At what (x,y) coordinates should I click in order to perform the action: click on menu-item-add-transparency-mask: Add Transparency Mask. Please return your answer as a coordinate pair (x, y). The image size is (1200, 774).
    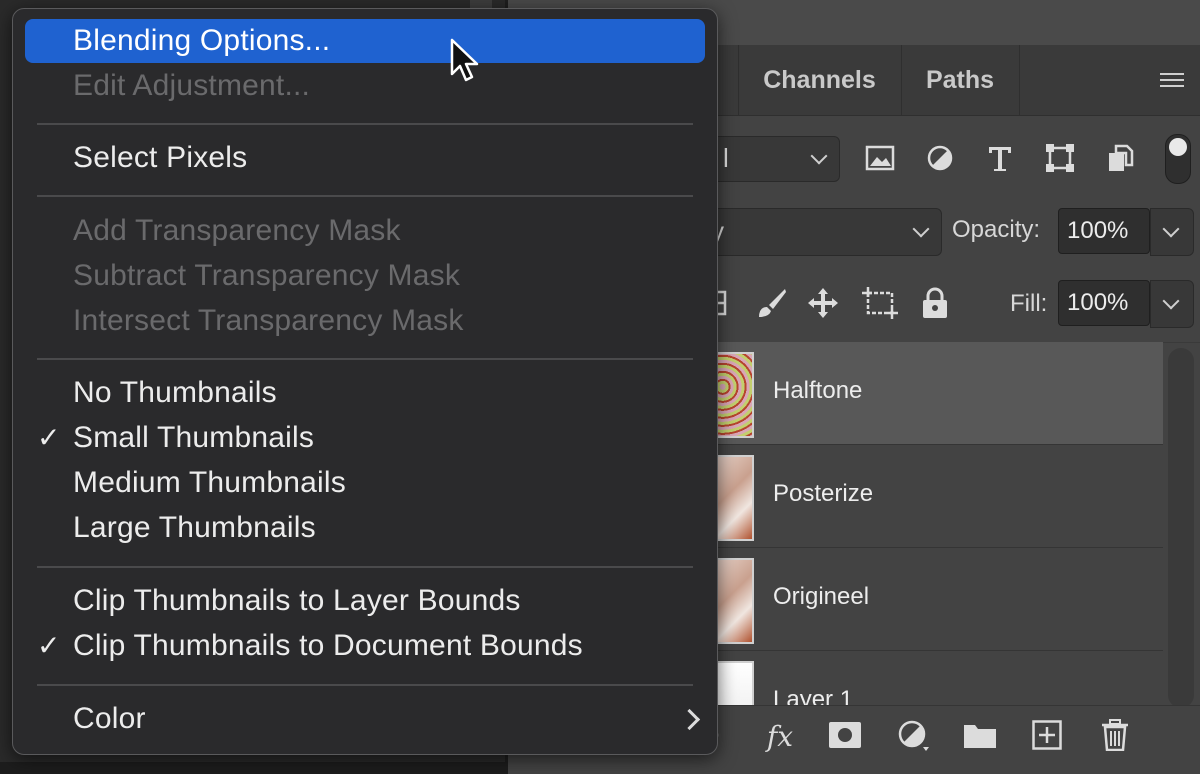
    Looking at the image, I should click on (365, 231).